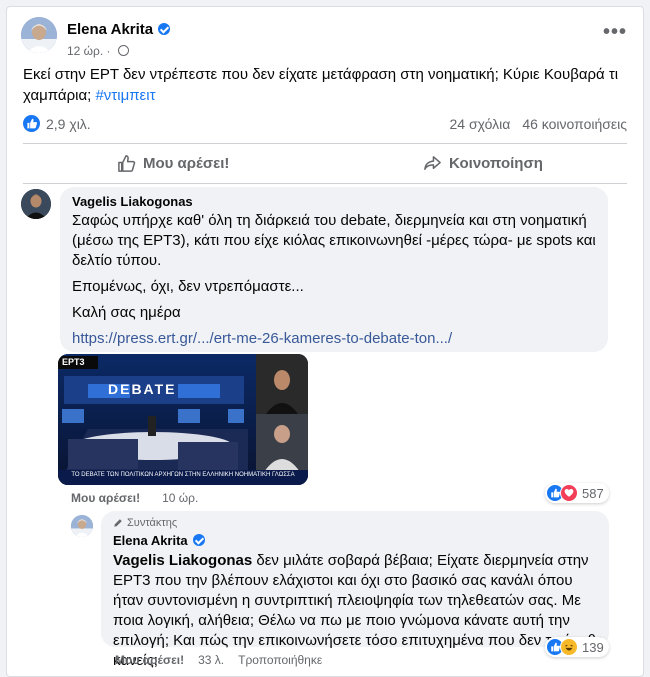  I want to click on reply-time: 33 λ., so click(211, 660).